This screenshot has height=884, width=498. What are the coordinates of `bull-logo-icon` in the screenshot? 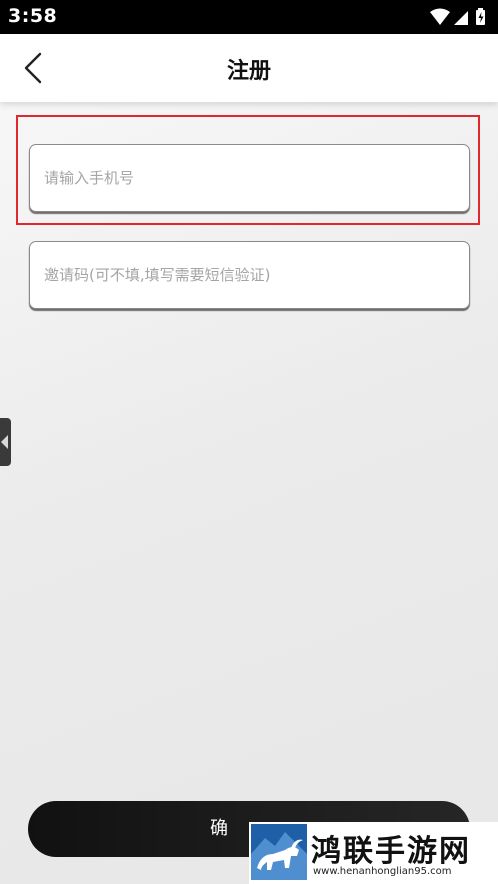 It's located at (279, 852).